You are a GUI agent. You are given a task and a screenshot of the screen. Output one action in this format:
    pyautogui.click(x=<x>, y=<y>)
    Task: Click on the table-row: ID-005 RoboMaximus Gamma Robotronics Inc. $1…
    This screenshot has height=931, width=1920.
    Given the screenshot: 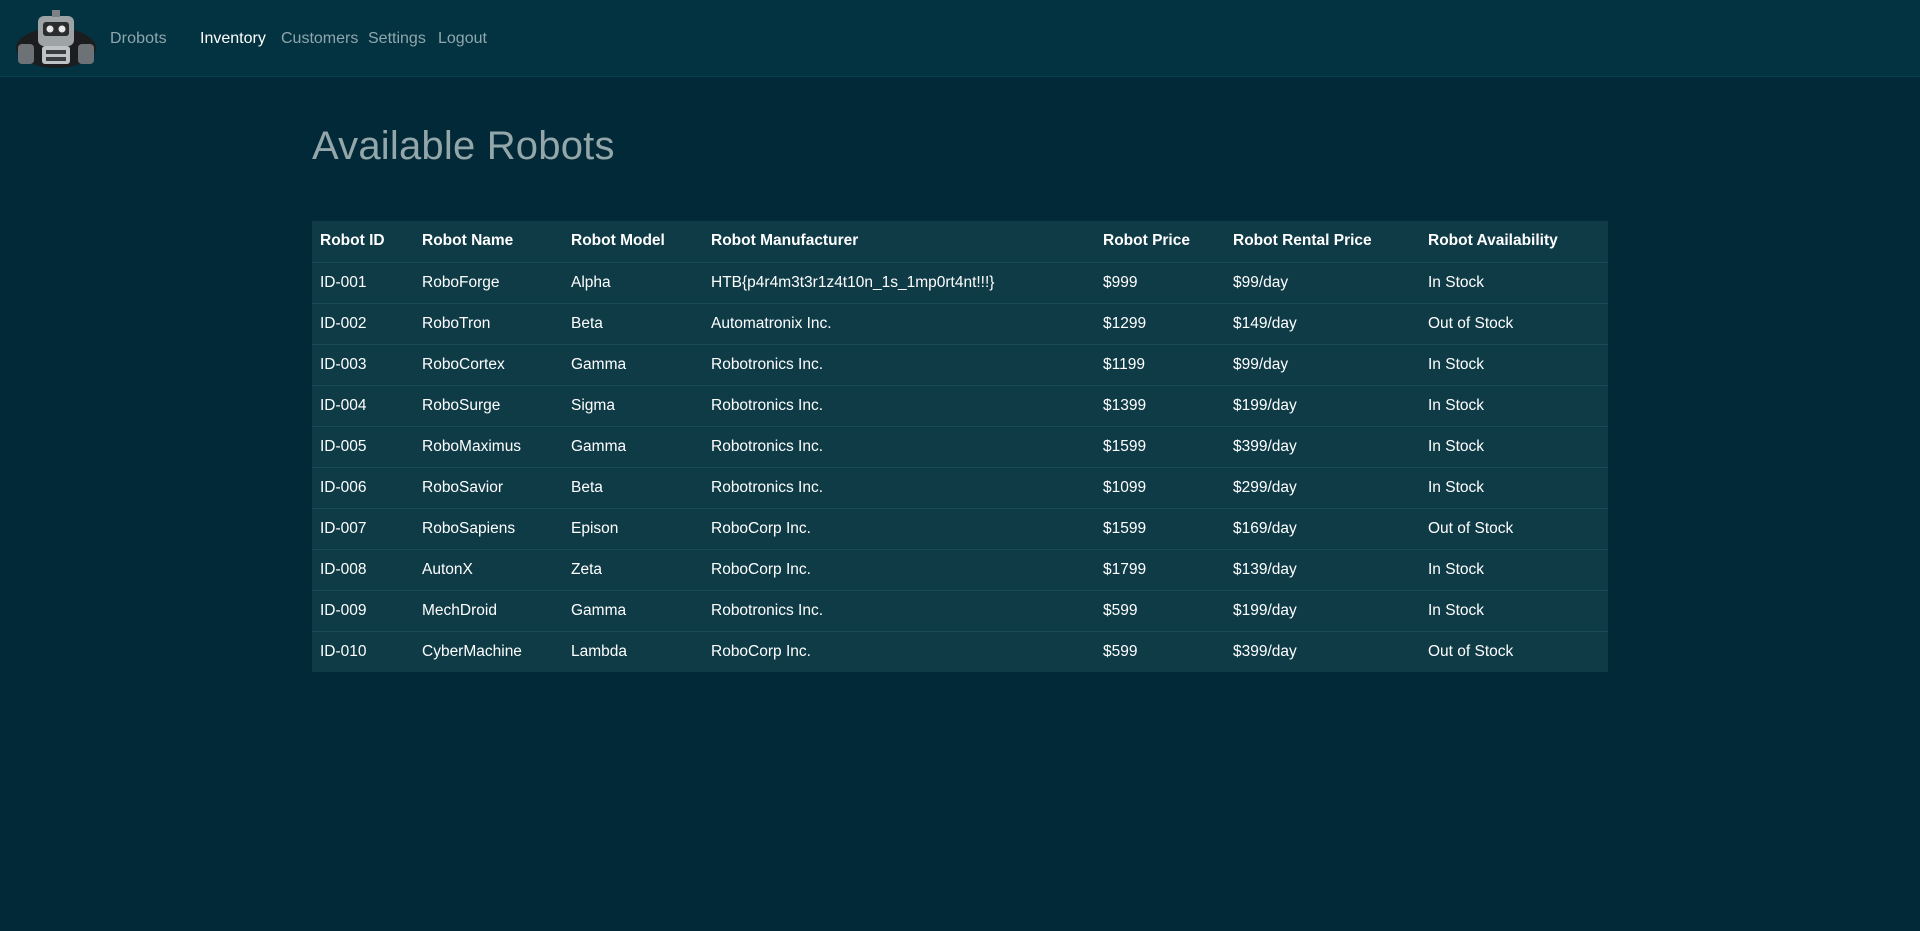 What is the action you would take?
    pyautogui.click(x=960, y=446)
    